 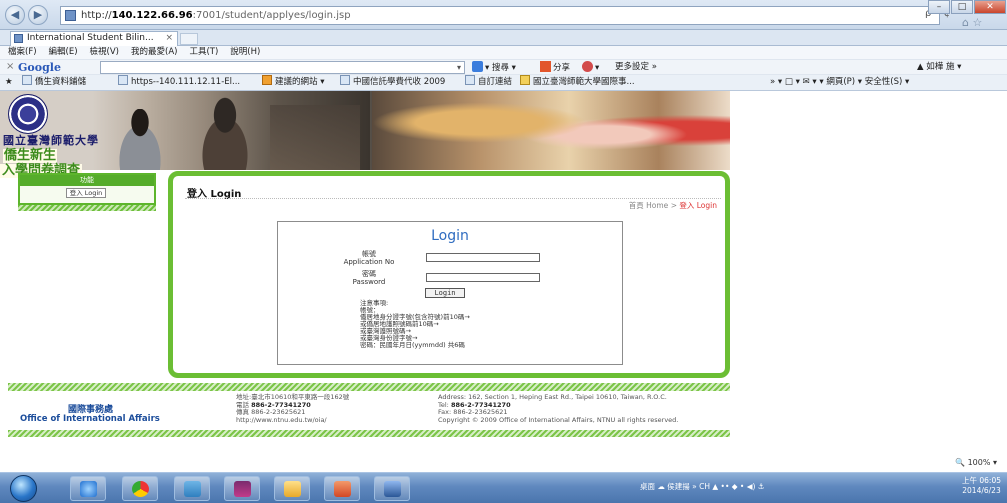 What do you see at coordinates (369, 262) in the screenshot?
I see `account-label-en: Application No` at bounding box center [369, 262].